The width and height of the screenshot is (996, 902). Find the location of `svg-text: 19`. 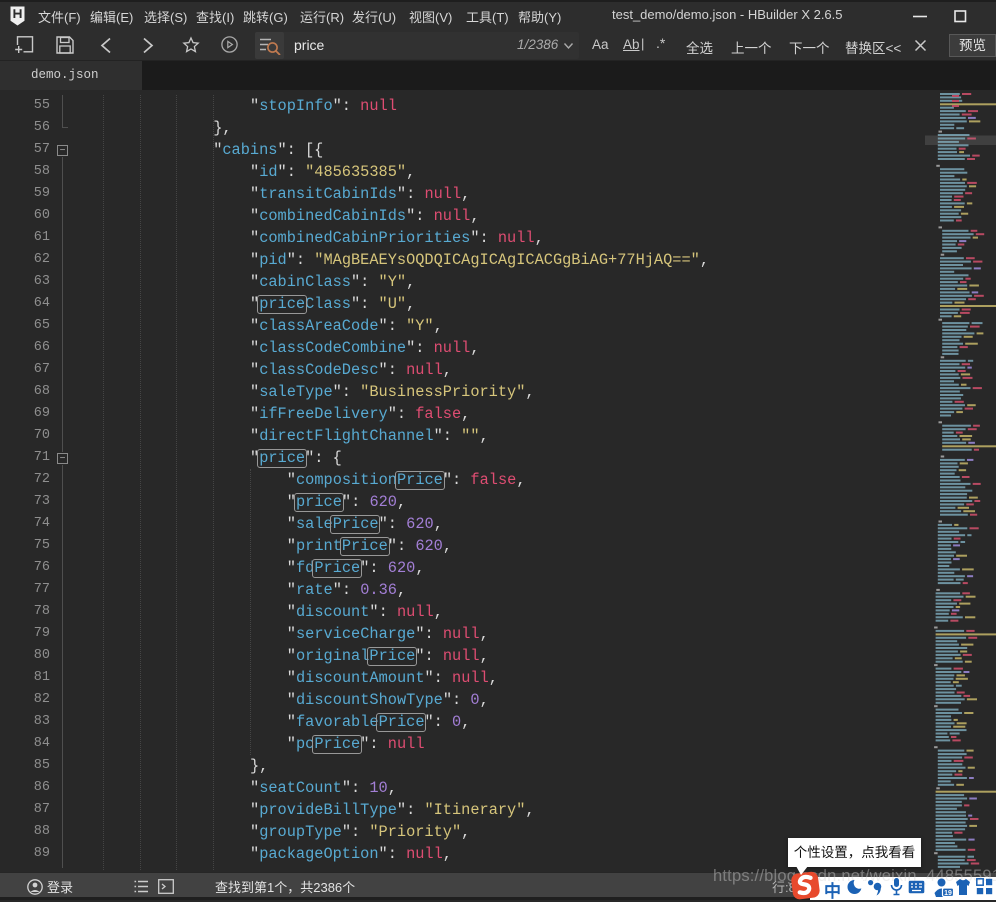

svg-text: 19 is located at coordinates (948, 893).